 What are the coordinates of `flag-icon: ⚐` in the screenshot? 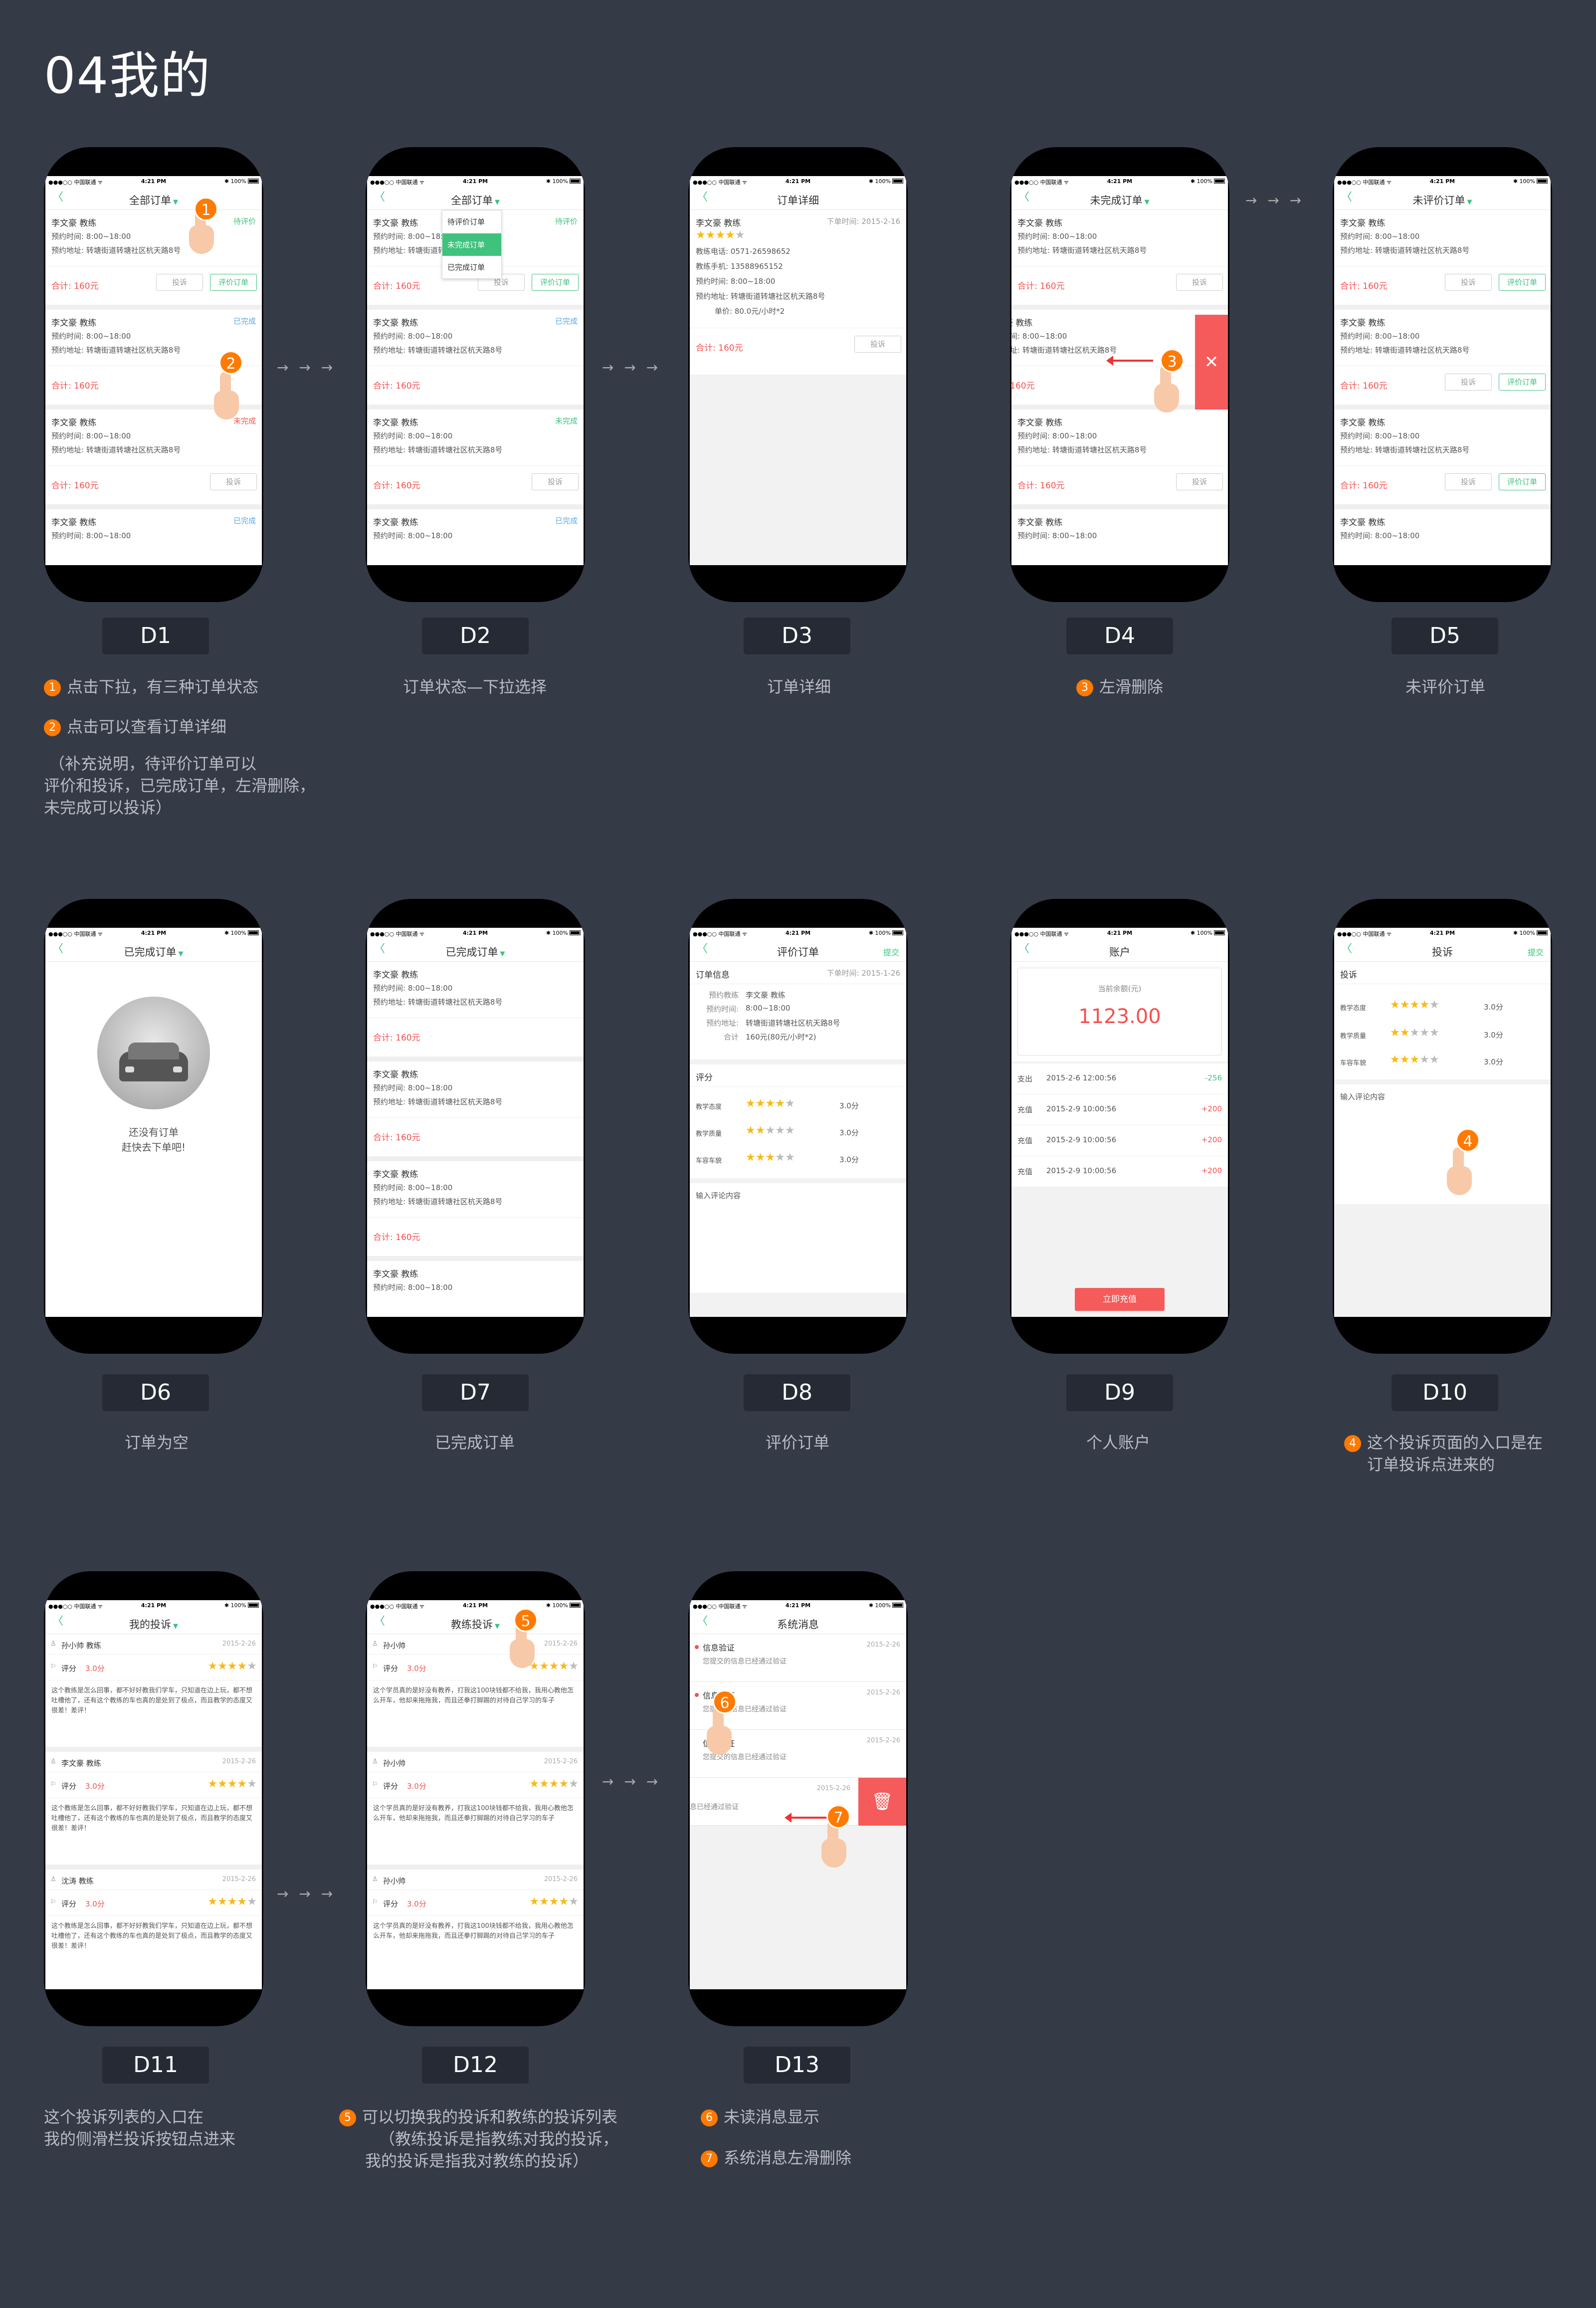 It's located at (375, 1902).